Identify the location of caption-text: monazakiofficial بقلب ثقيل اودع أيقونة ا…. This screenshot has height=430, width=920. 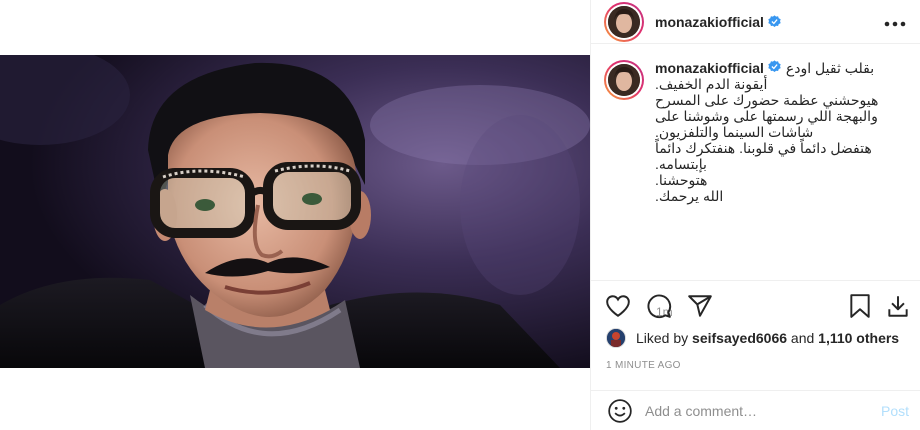
(779, 132).